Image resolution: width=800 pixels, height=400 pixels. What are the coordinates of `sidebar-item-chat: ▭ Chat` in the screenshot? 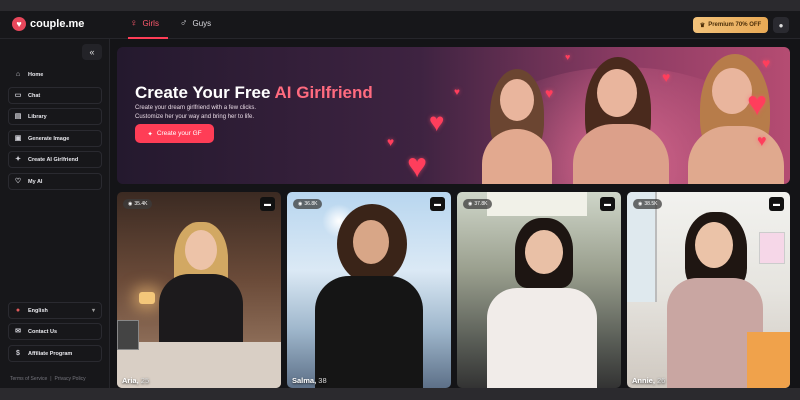 It's located at (55, 95).